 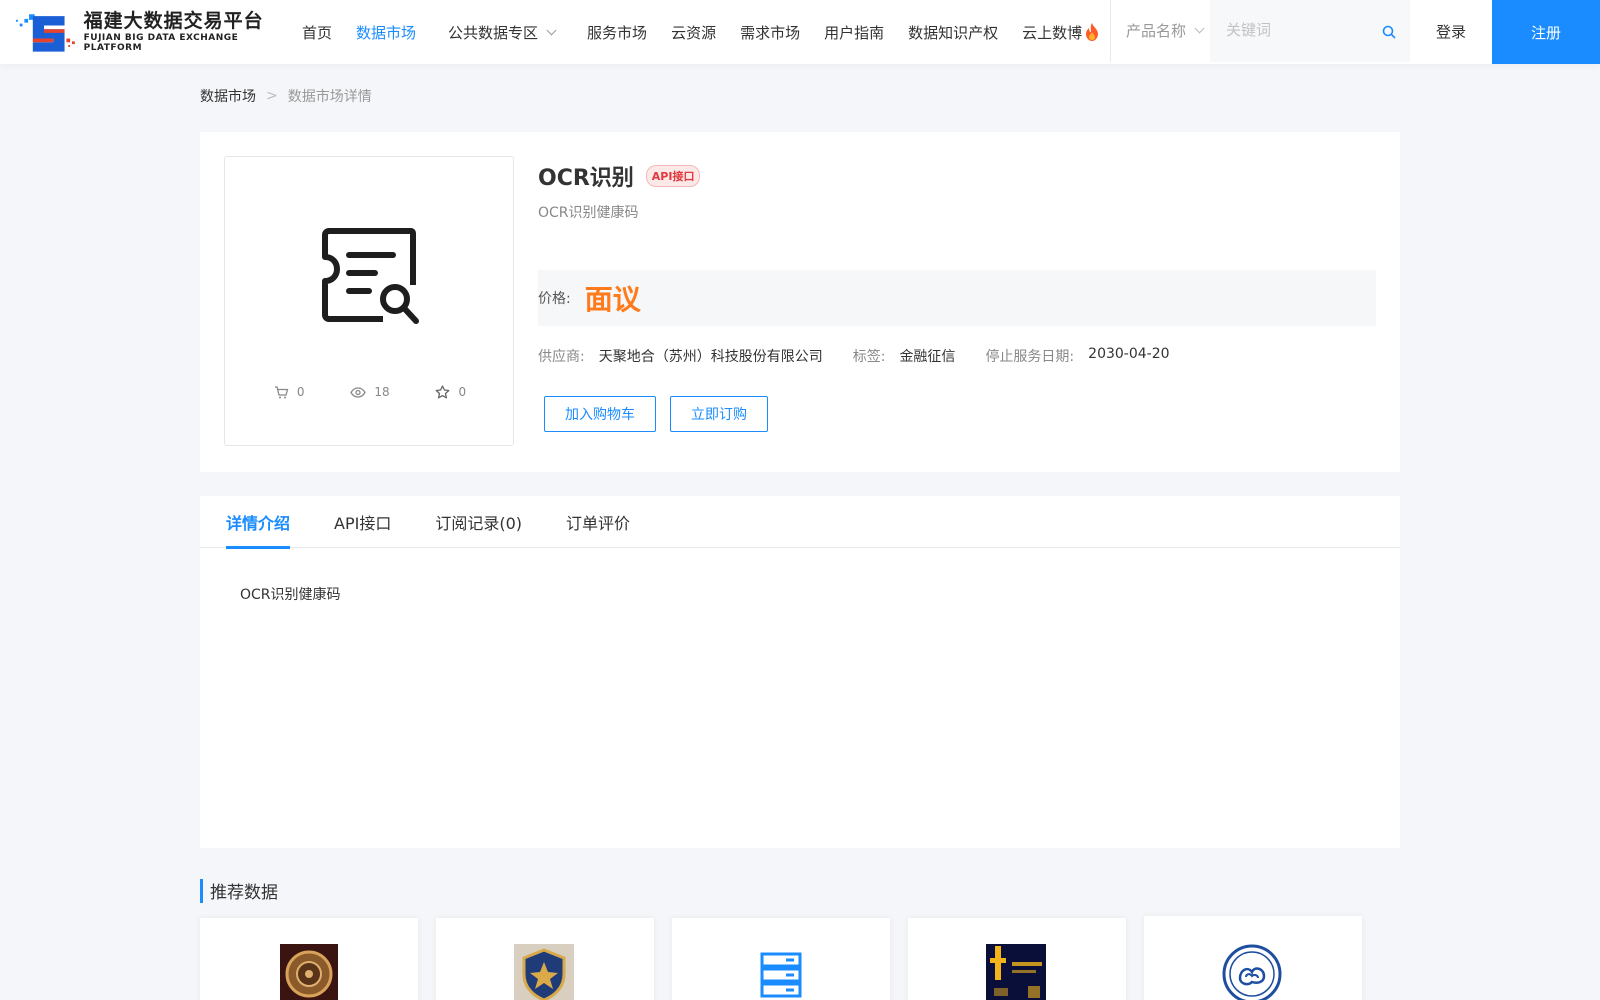 What do you see at coordinates (258, 522) in the screenshot?
I see `tab-details: 详情介绍` at bounding box center [258, 522].